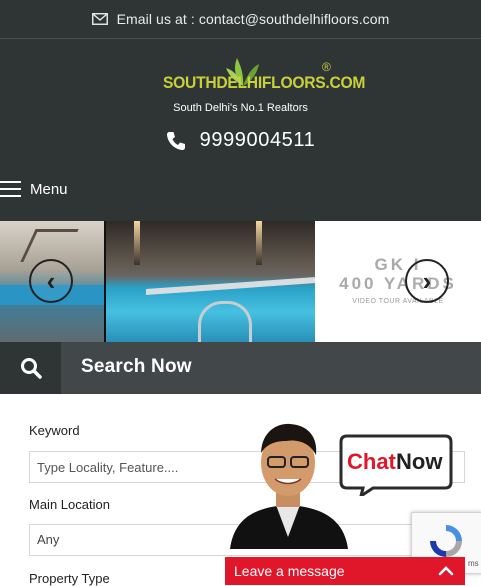 Image resolution: width=481 pixels, height=586 pixels. Describe the element at coordinates (398, 264) in the screenshot. I see `slide-title-line1: GK I` at that location.